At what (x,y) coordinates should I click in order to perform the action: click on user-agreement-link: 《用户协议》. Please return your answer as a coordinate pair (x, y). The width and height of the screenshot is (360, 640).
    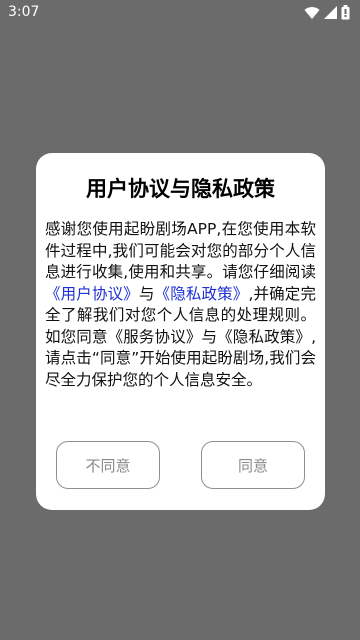
    Looking at the image, I should click on (92, 294).